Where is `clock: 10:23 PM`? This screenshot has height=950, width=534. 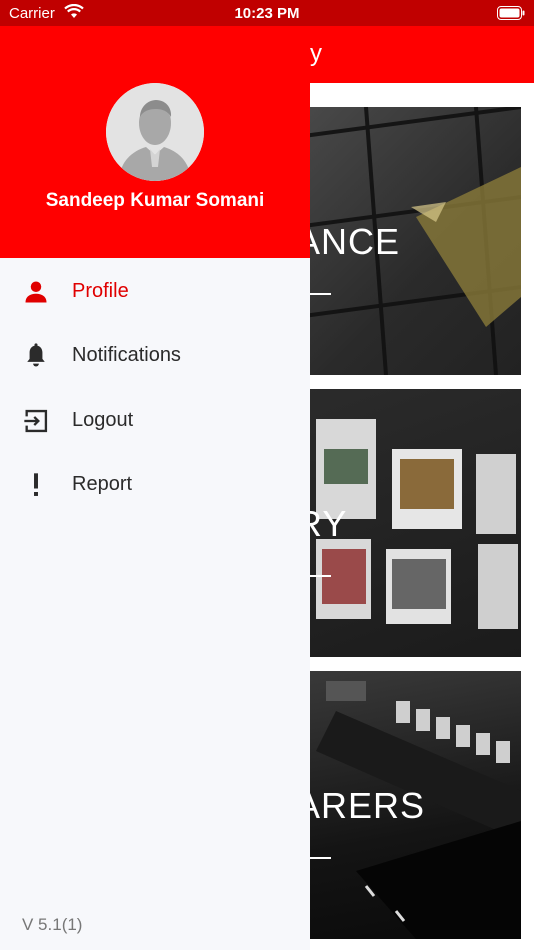
clock: 10:23 PM is located at coordinates (267, 13).